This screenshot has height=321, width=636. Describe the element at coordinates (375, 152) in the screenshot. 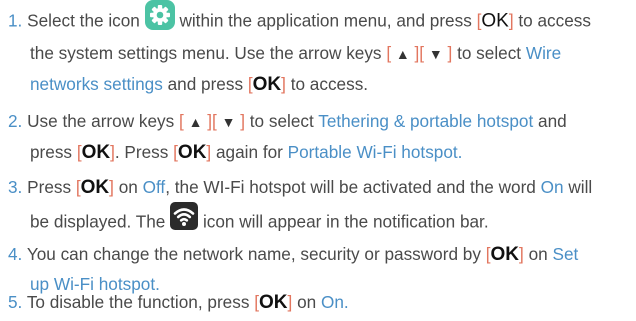

I see `menu-option-link: Portable Wi-Fi hotspot.` at that location.